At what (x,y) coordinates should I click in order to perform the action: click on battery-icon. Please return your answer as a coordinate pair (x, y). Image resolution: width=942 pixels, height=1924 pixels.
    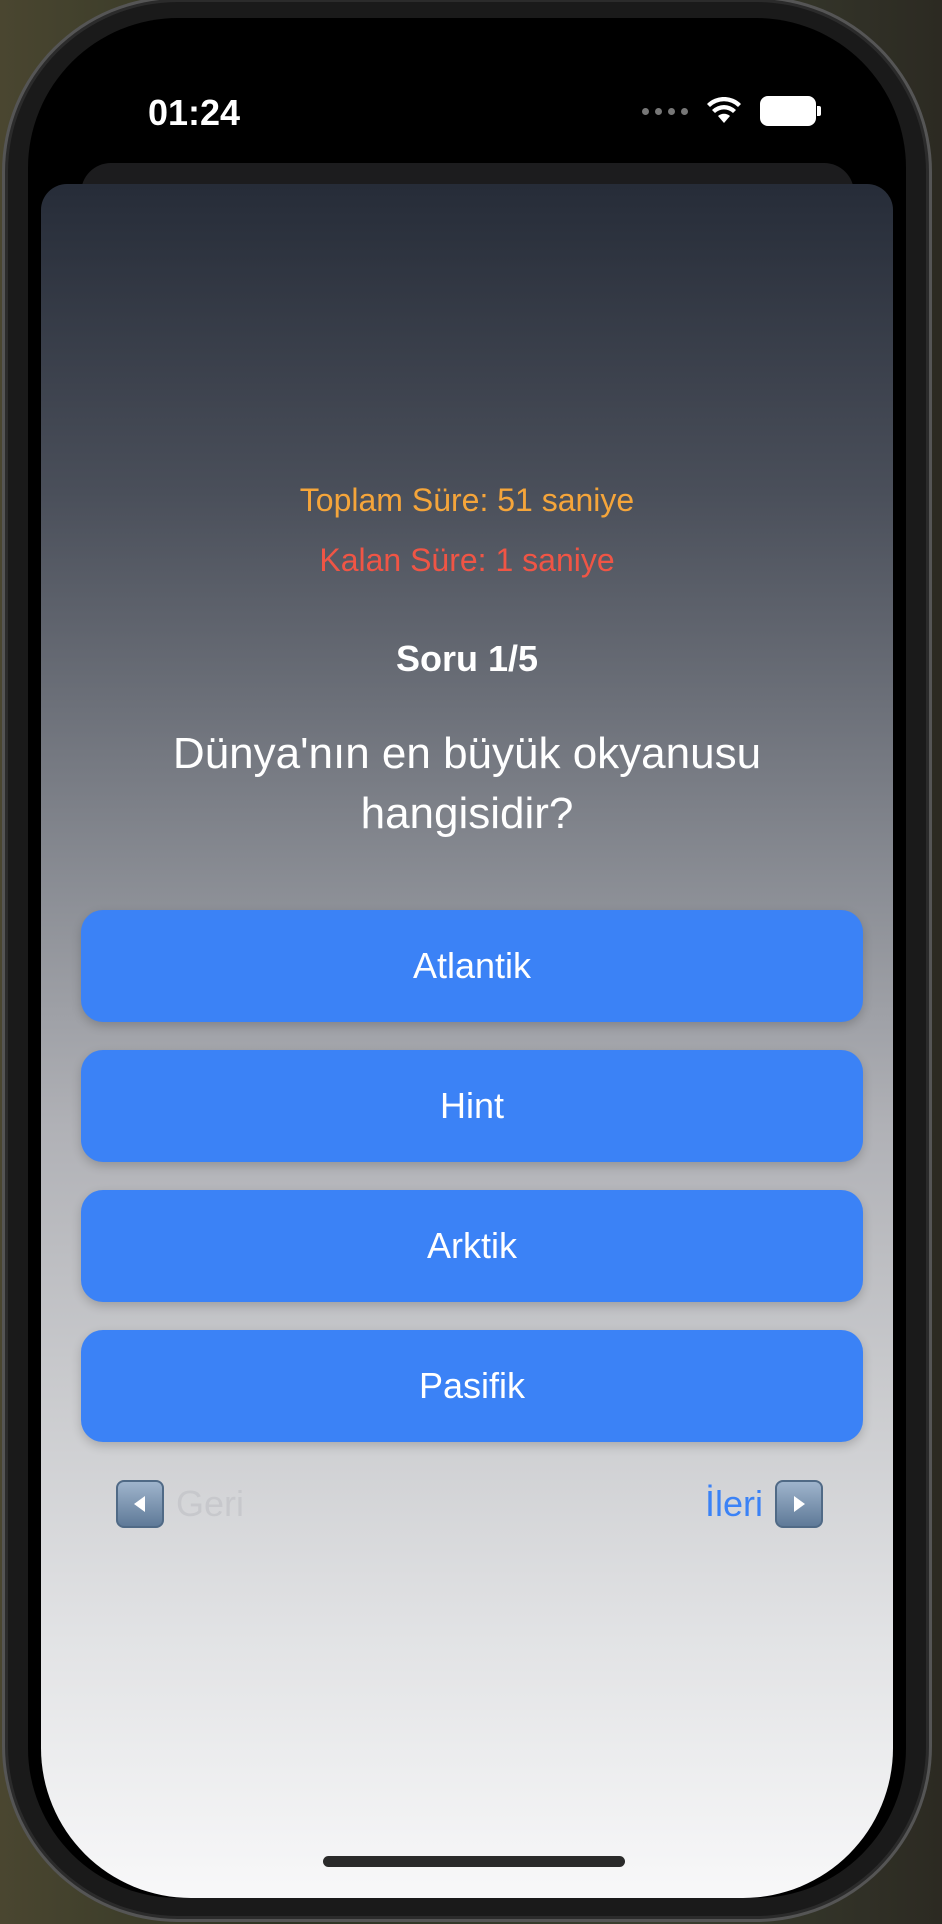
    Looking at the image, I should click on (790, 111).